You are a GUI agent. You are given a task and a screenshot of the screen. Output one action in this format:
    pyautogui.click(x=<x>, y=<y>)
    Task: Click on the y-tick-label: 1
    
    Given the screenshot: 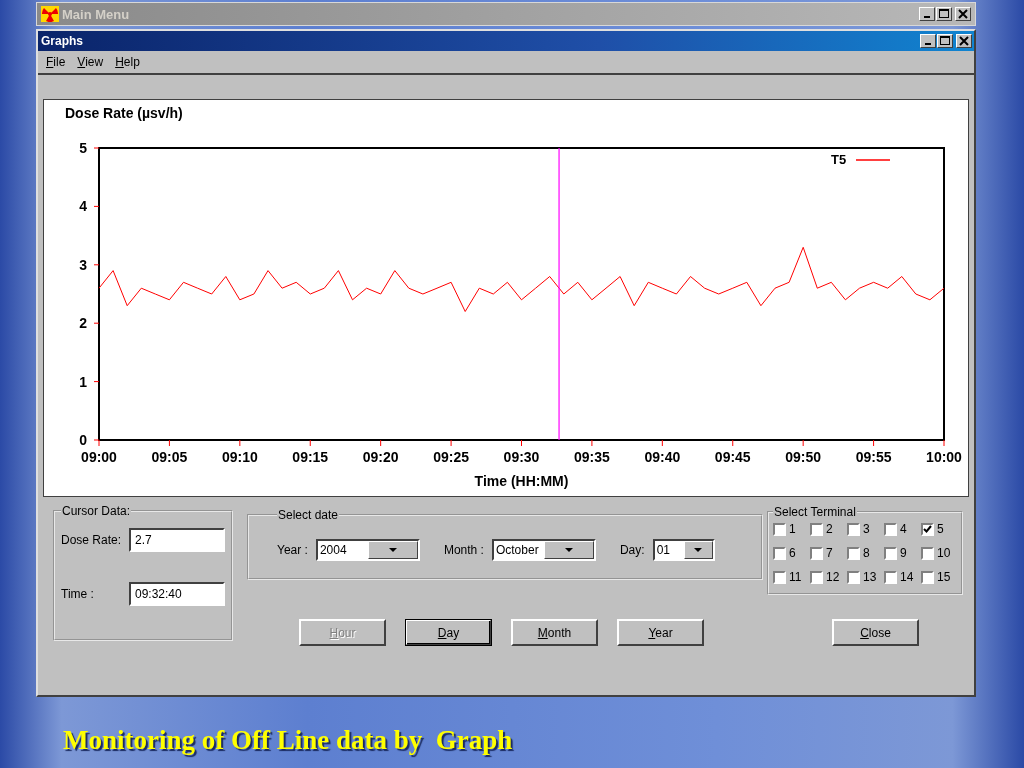 What is the action you would take?
    pyautogui.click(x=83, y=381)
    